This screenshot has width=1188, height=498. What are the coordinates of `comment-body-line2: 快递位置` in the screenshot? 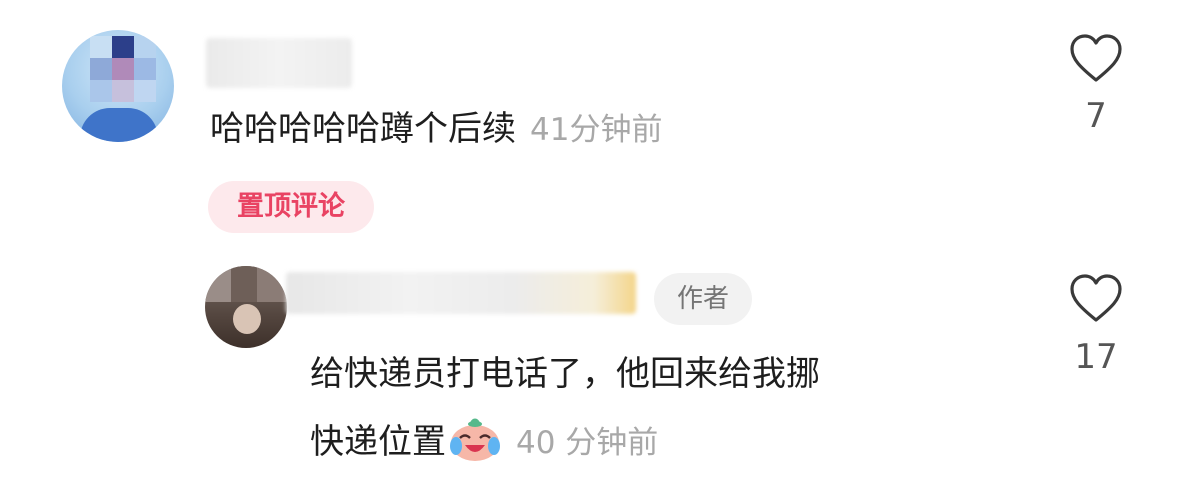 It's located at (378, 442).